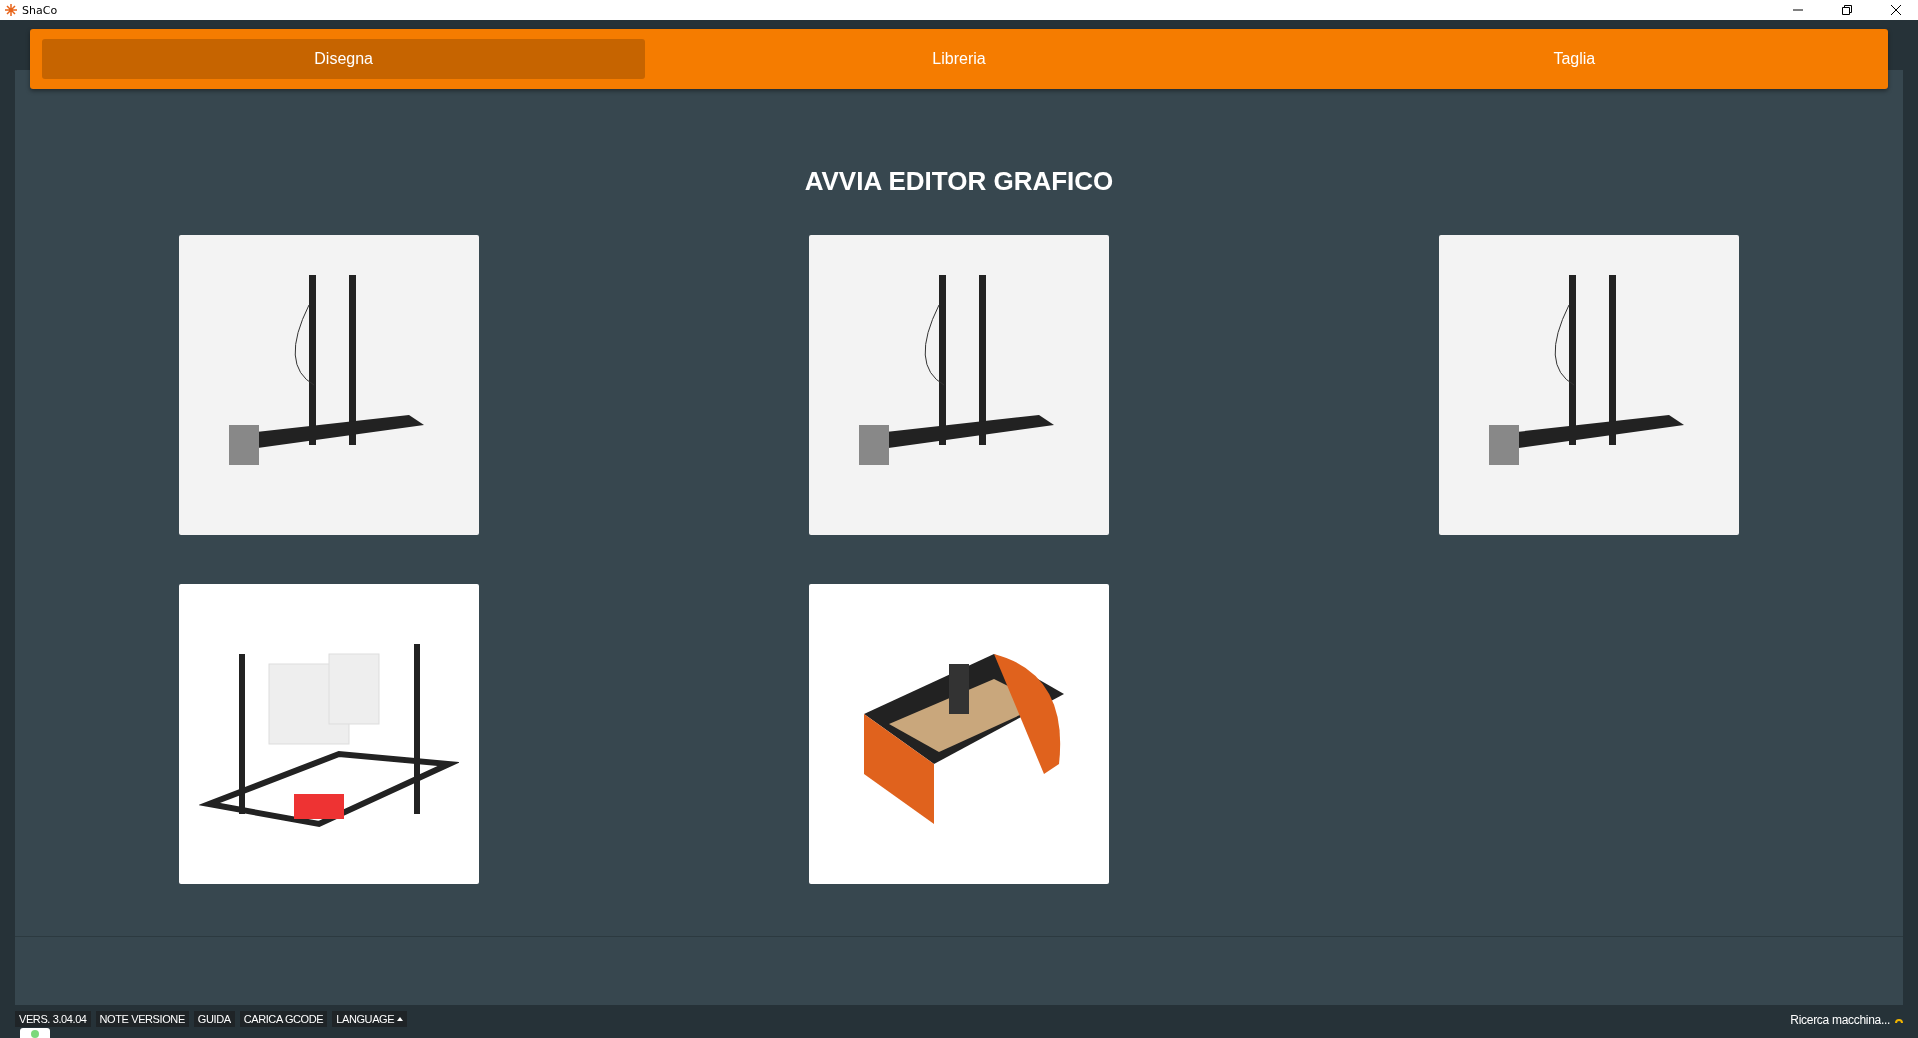 This screenshot has height=1038, width=1918. I want to click on close-icon, so click(1895, 10).